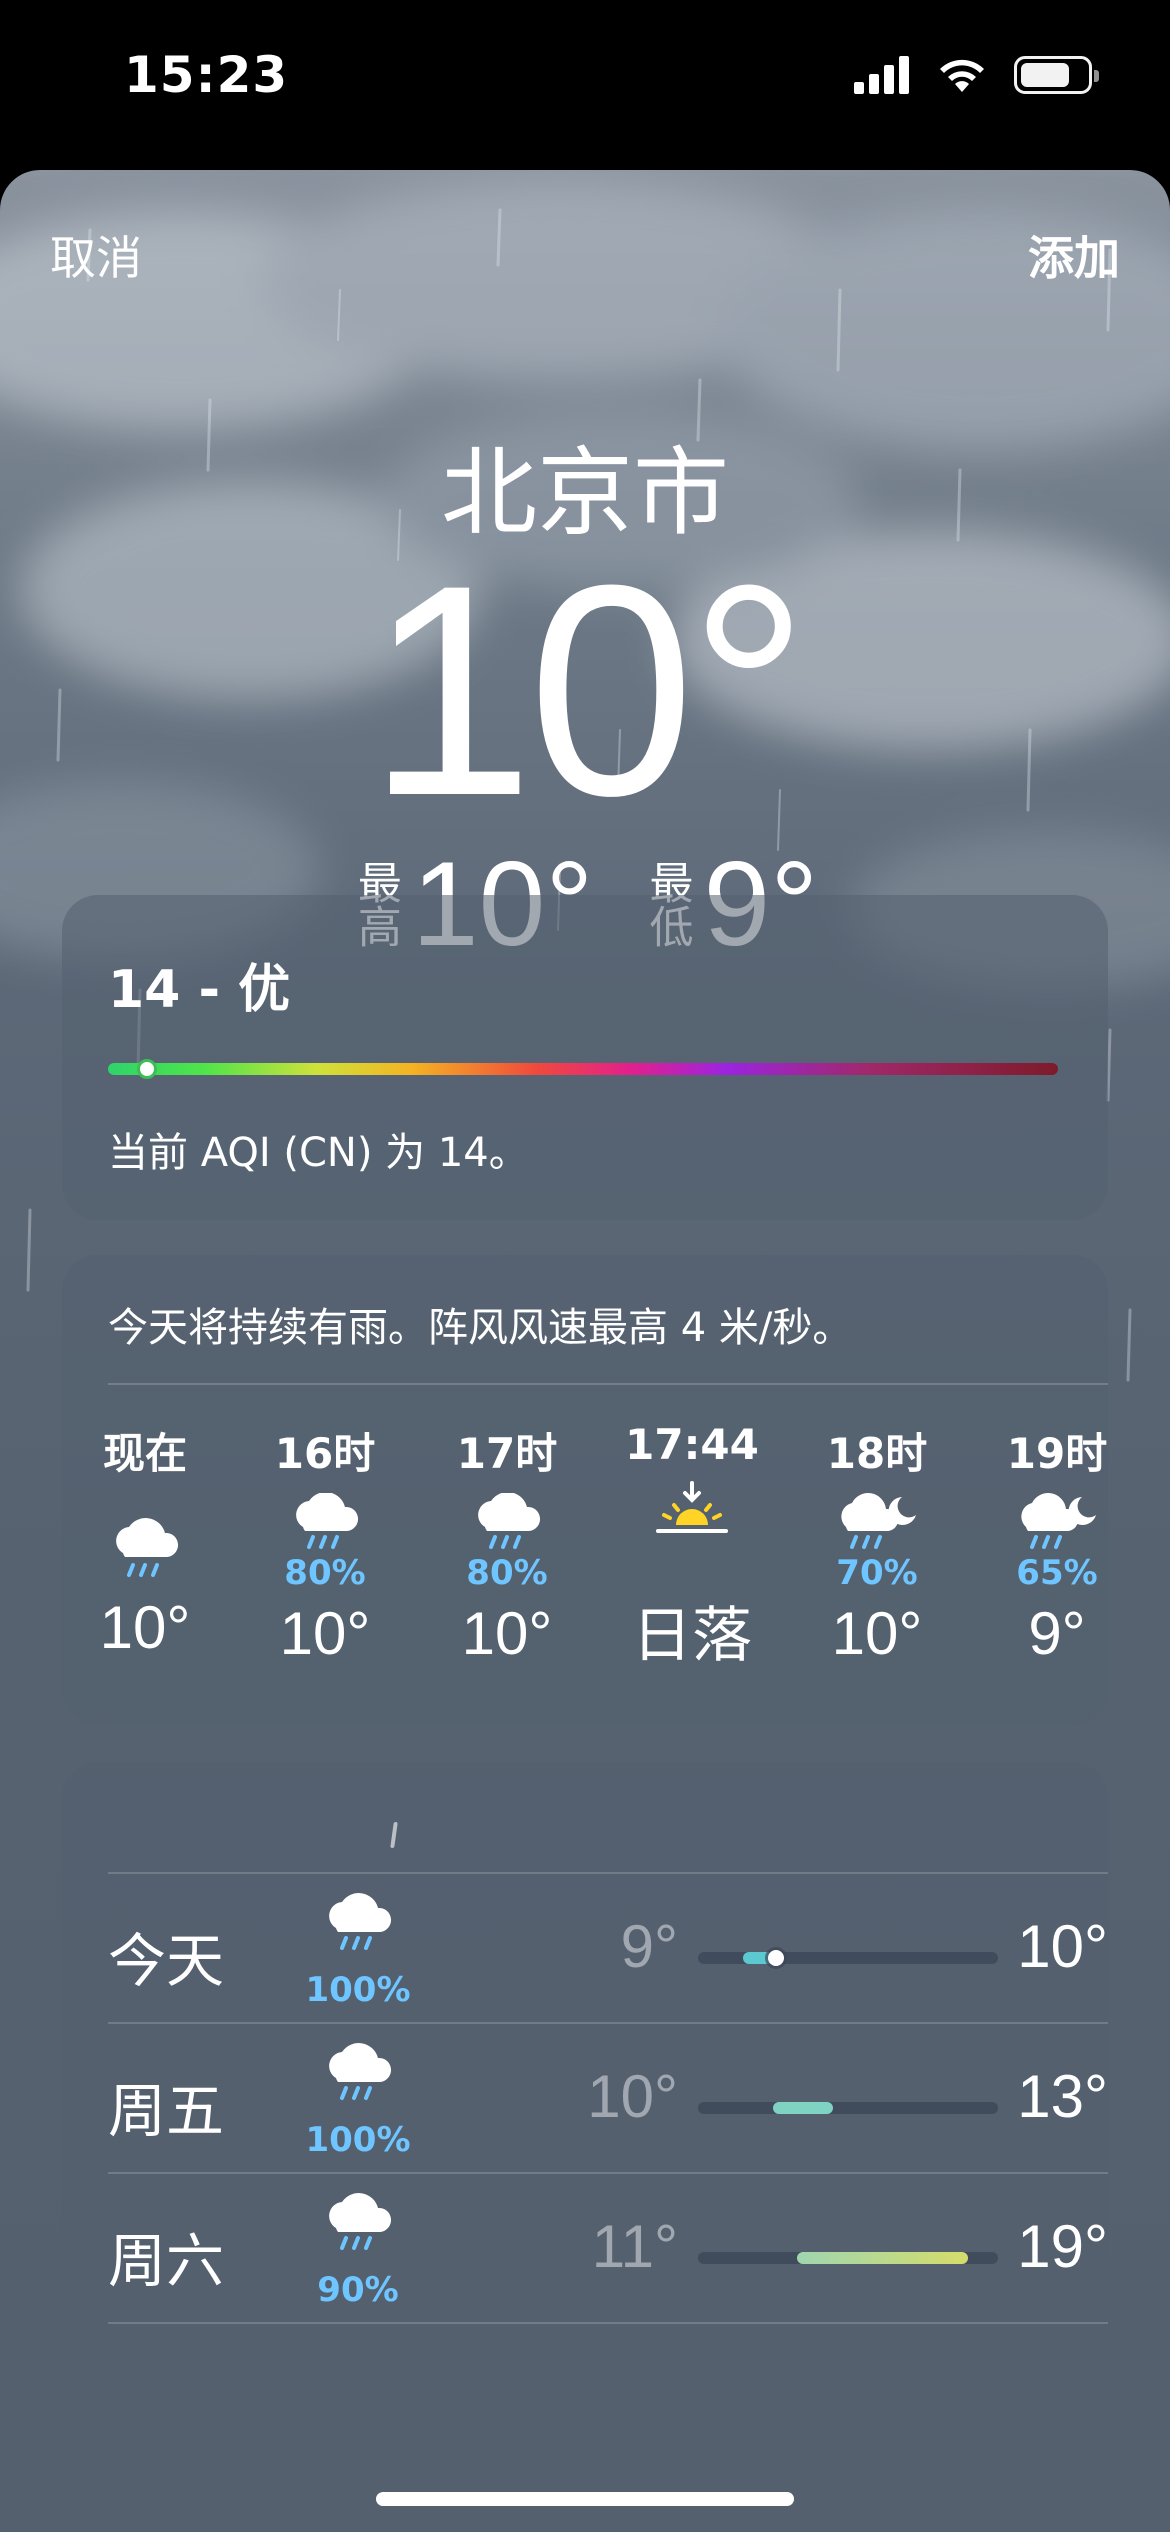 The height and width of the screenshot is (2532, 1170). Describe the element at coordinates (585, 2499) in the screenshot. I see `home-indicator` at that location.